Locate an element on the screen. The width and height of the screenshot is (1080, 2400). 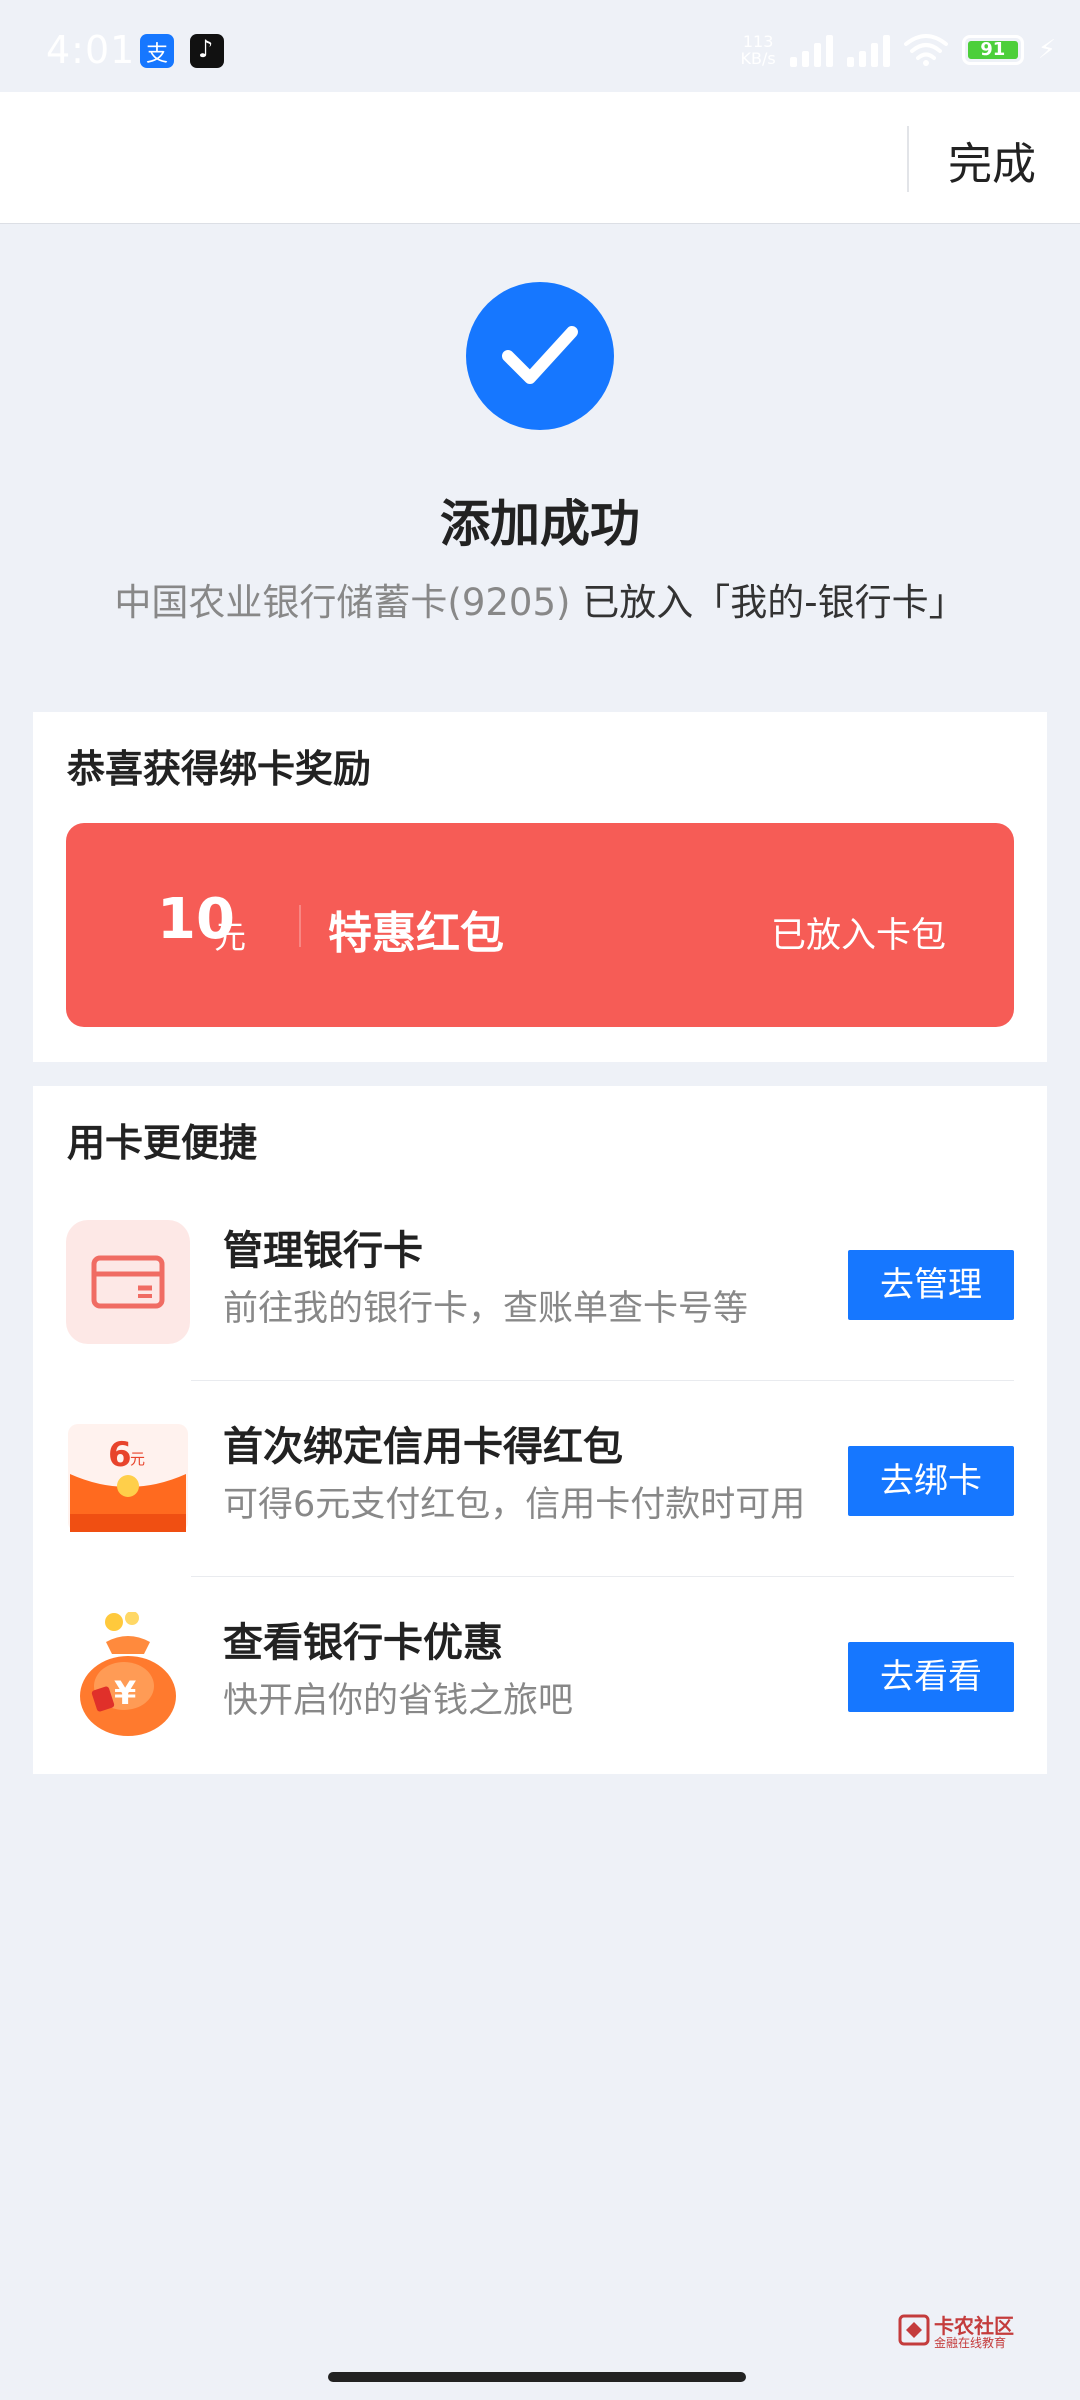
feature-row-bind-credit-card: 6 元 首次绑定信用卡得红包 可得6元支付红包，信用卡付款时可用 去绑卡 is located at coordinates (540, 1484).